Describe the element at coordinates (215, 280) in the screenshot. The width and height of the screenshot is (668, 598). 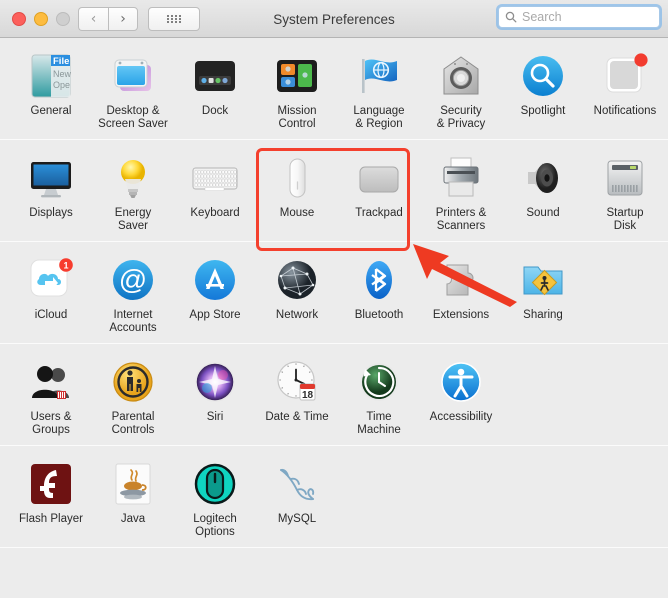
I see `app-store-icon` at that location.